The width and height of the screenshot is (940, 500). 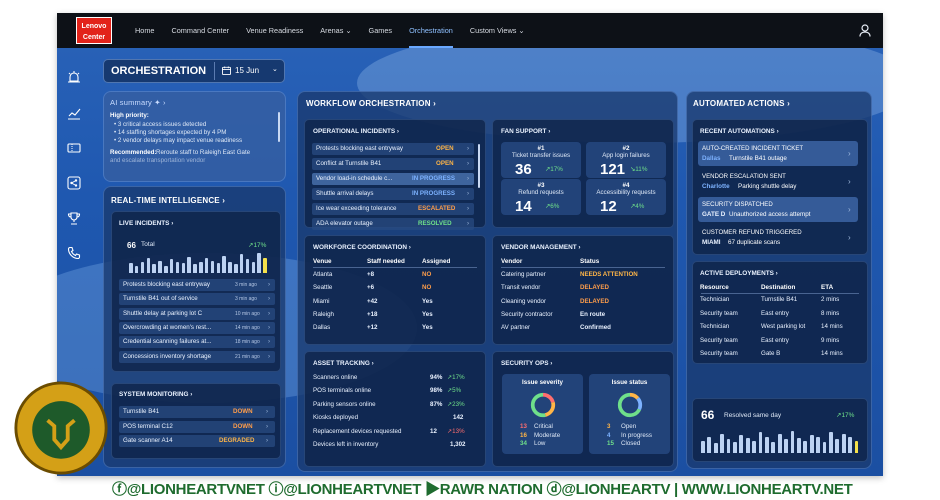 I want to click on asset-value: 142, so click(x=458, y=418).